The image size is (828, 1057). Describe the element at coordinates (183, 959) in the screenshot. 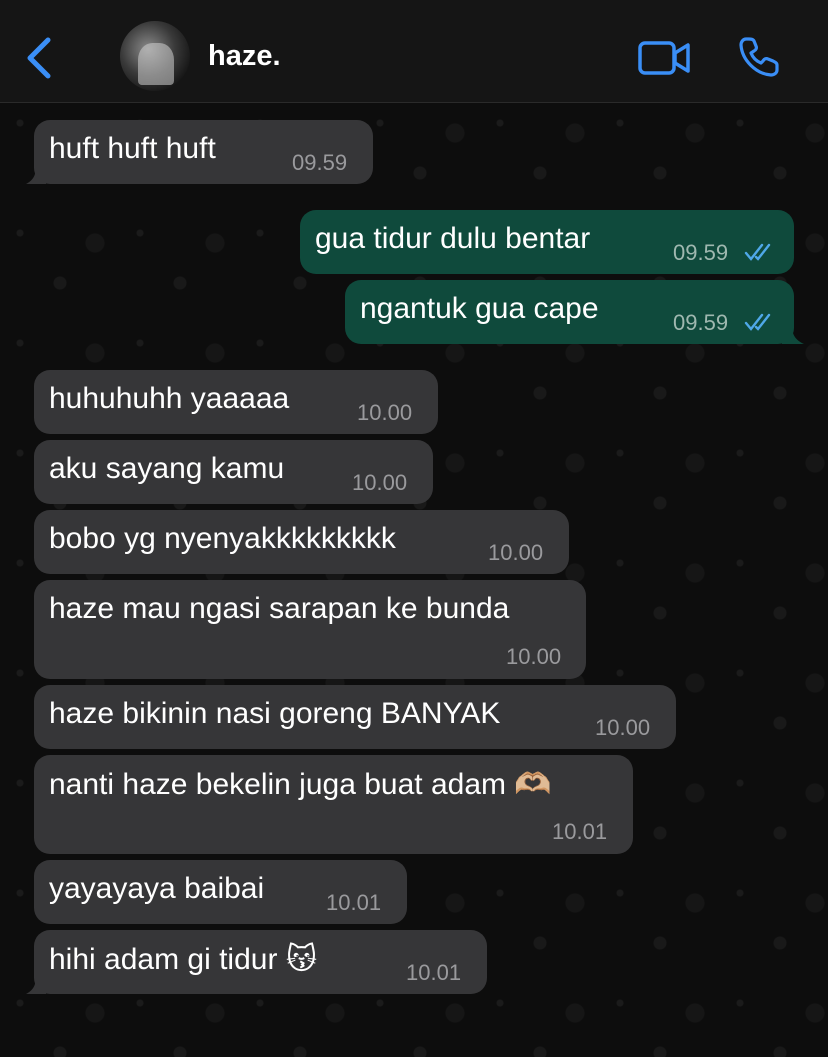

I see `message-text: hihi adam gi tidur 😽` at that location.